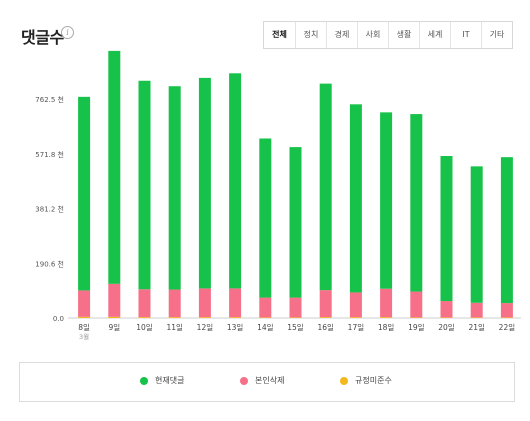 This screenshot has width=530, height=421. What do you see at coordinates (84, 336) in the screenshot?
I see `x-tick-sublabel: 3월` at bounding box center [84, 336].